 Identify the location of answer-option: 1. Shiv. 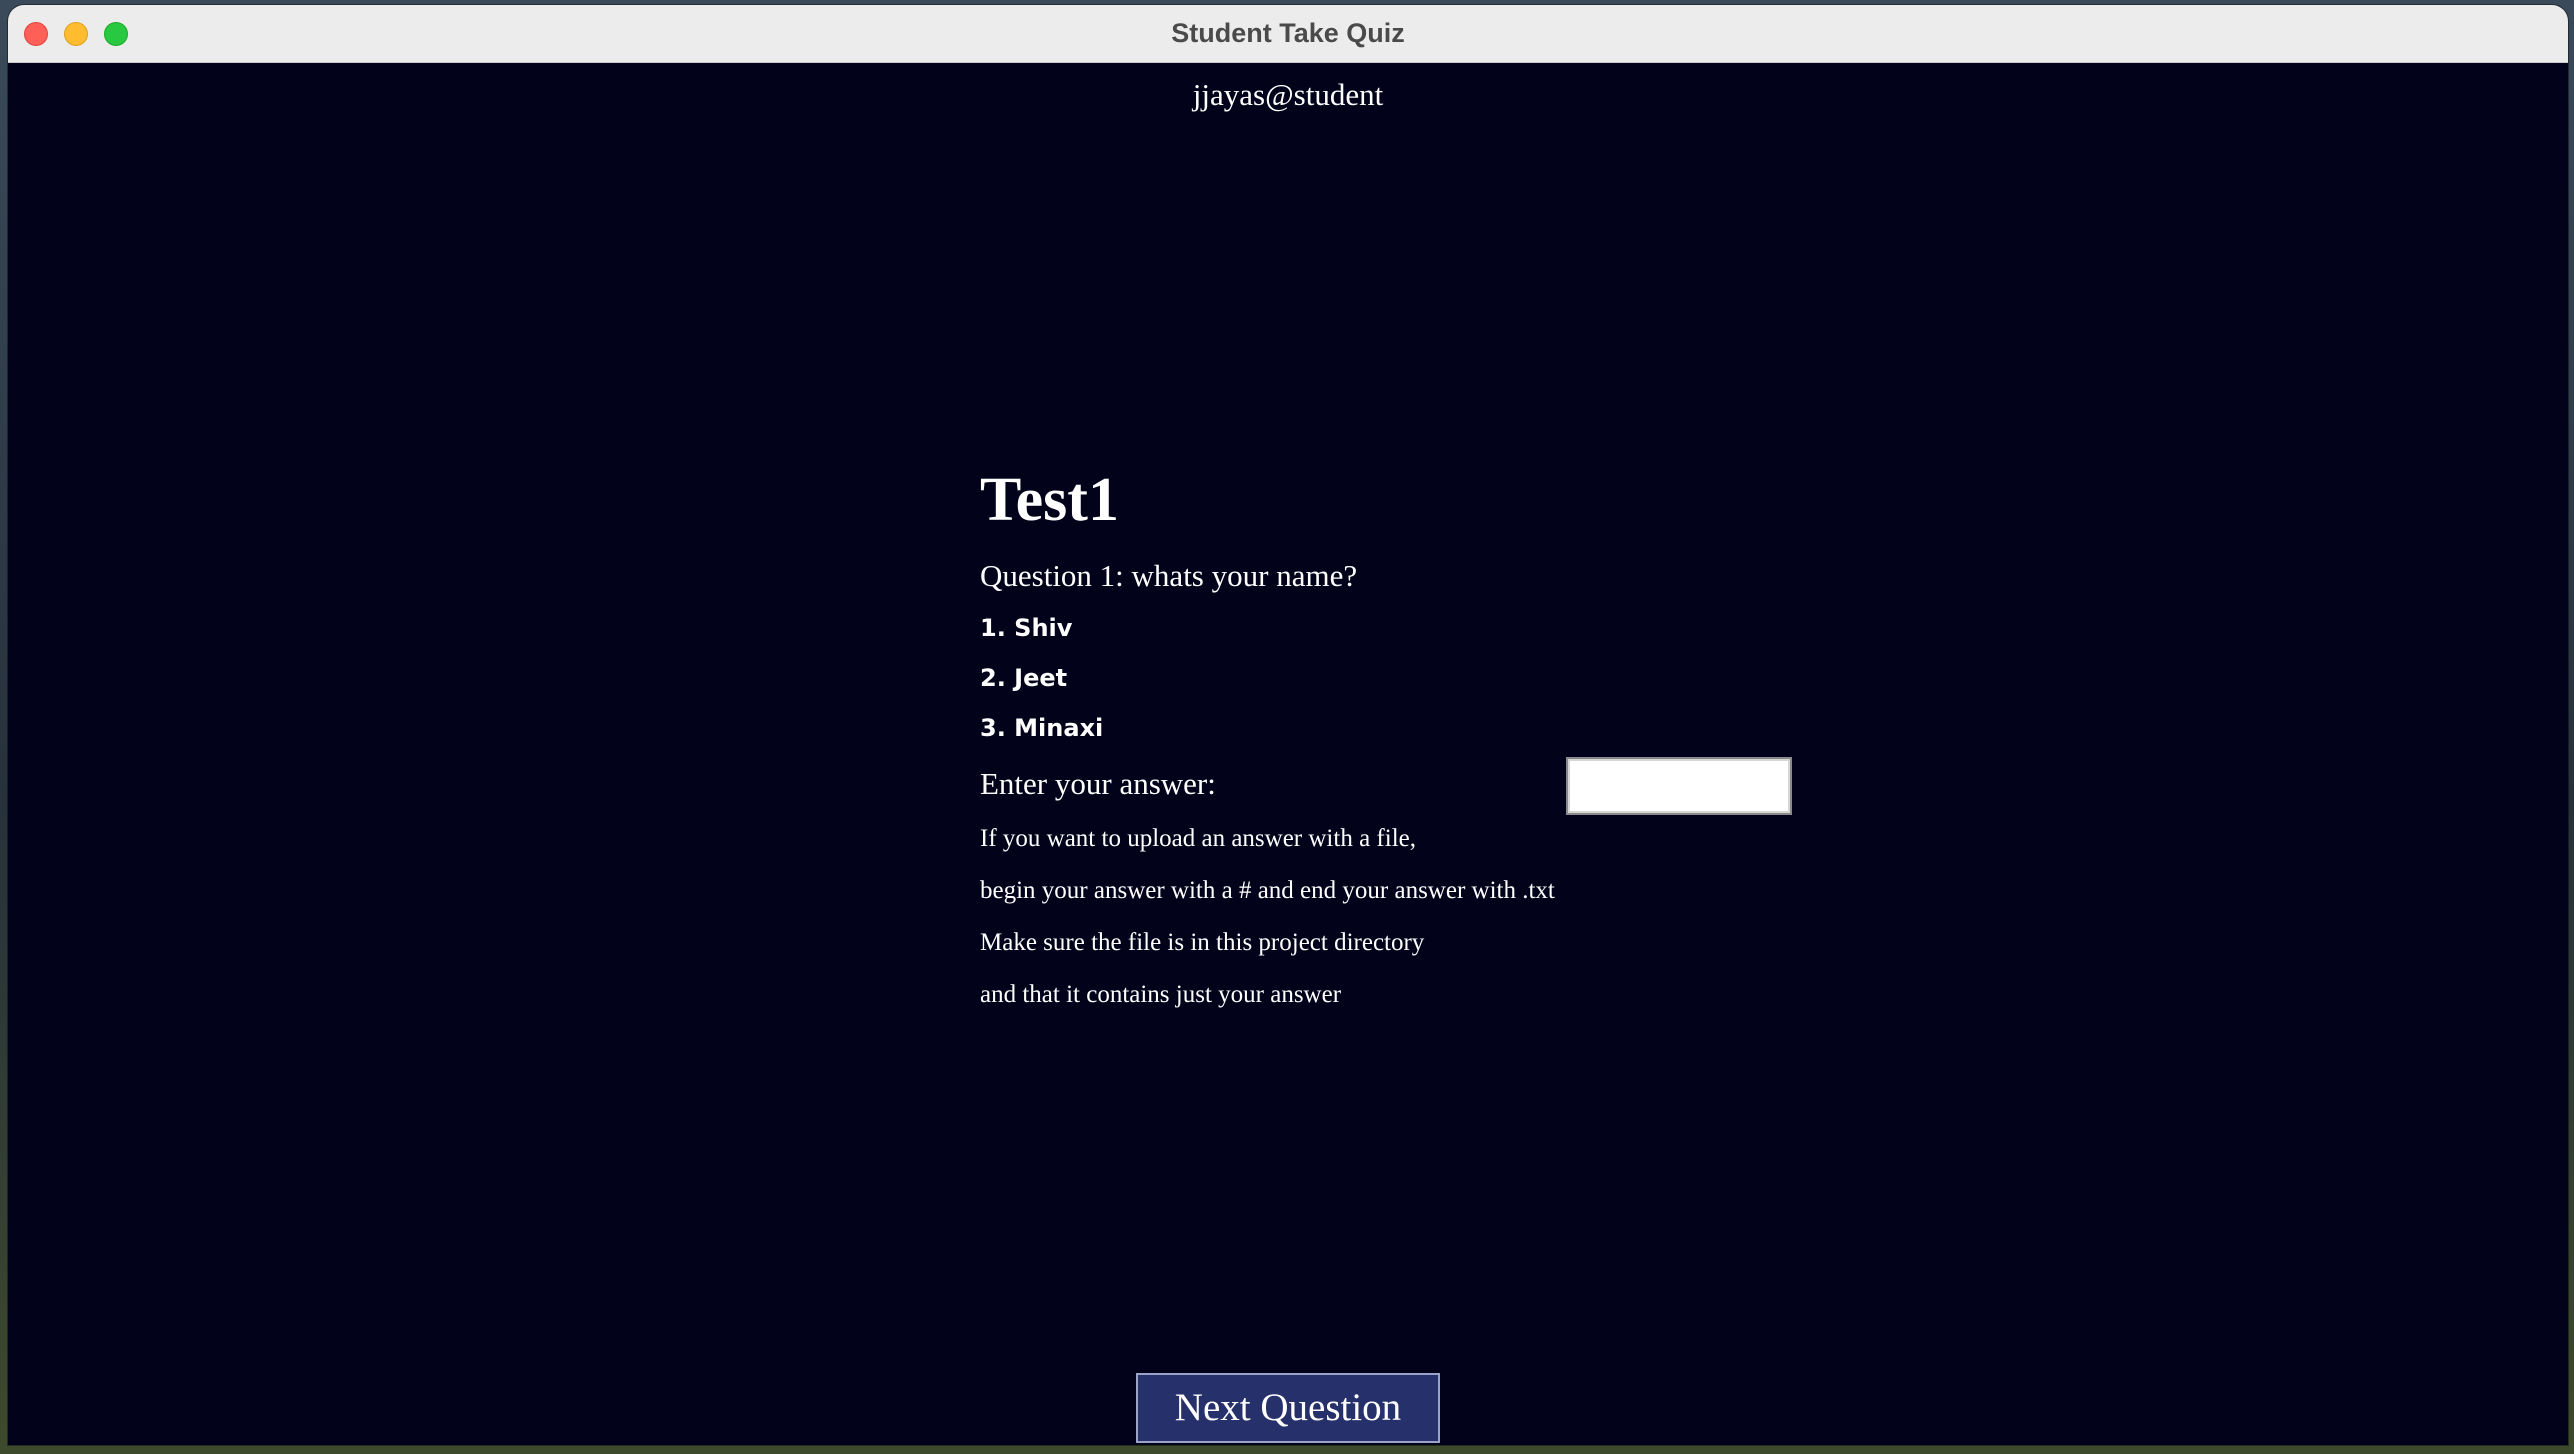
(1026, 628).